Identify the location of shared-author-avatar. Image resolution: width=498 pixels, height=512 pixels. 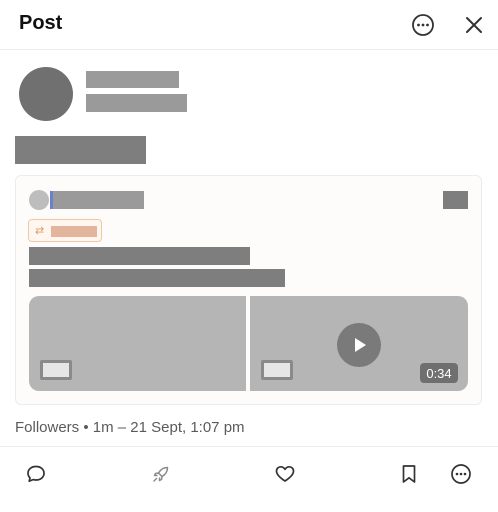
(39, 200).